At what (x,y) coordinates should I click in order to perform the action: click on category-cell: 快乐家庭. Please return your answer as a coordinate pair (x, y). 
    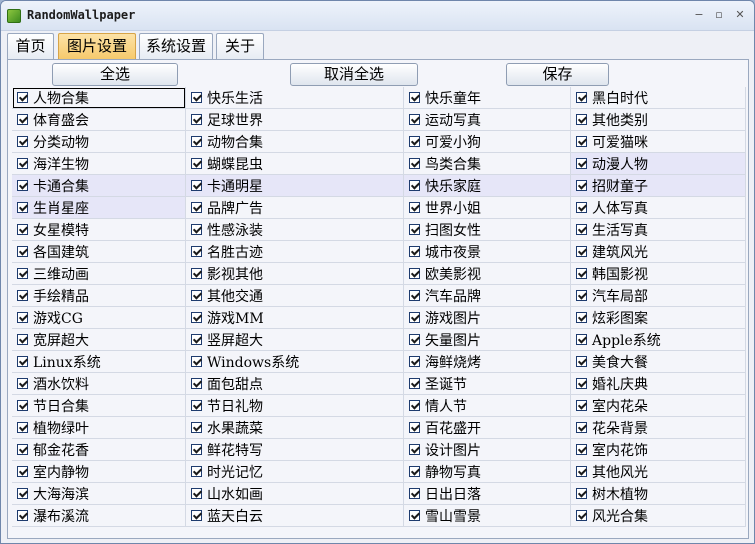
    Looking at the image, I should click on (487, 186).